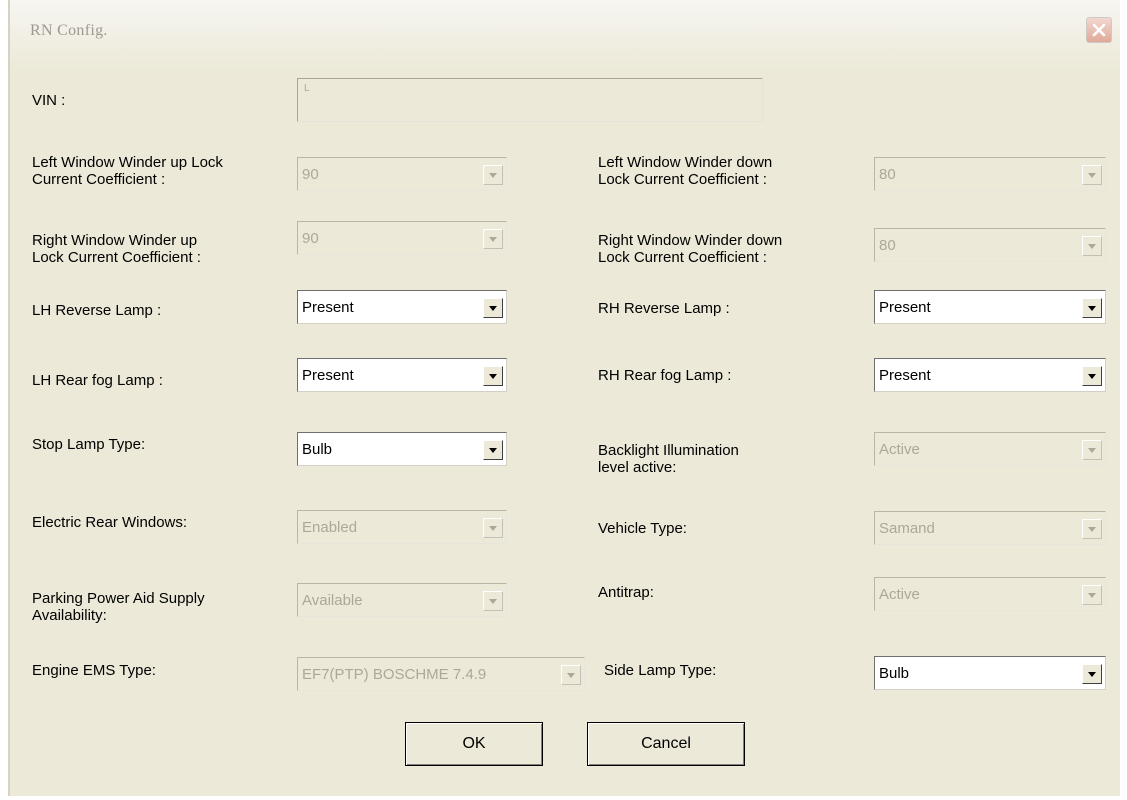  Describe the element at coordinates (307, 88) in the screenshot. I see `vin-value: L` at that location.